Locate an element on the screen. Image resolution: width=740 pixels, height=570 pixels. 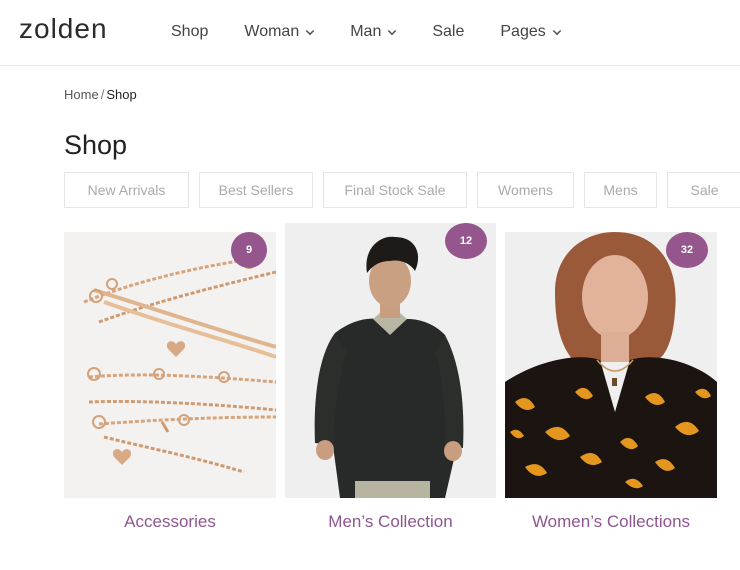
site-header: zolden Shop Woman Man Sale Pages is located at coordinates (370, 33).